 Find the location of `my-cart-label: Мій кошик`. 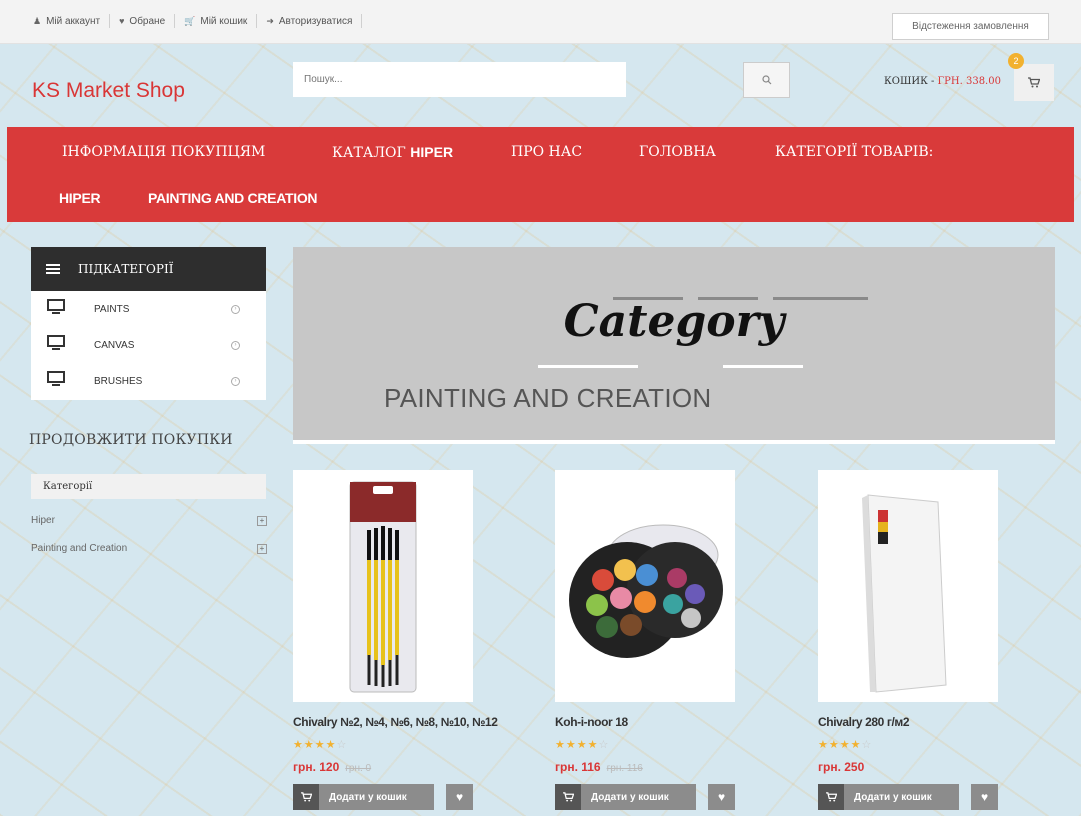

my-cart-label: Мій кошик is located at coordinates (224, 21).